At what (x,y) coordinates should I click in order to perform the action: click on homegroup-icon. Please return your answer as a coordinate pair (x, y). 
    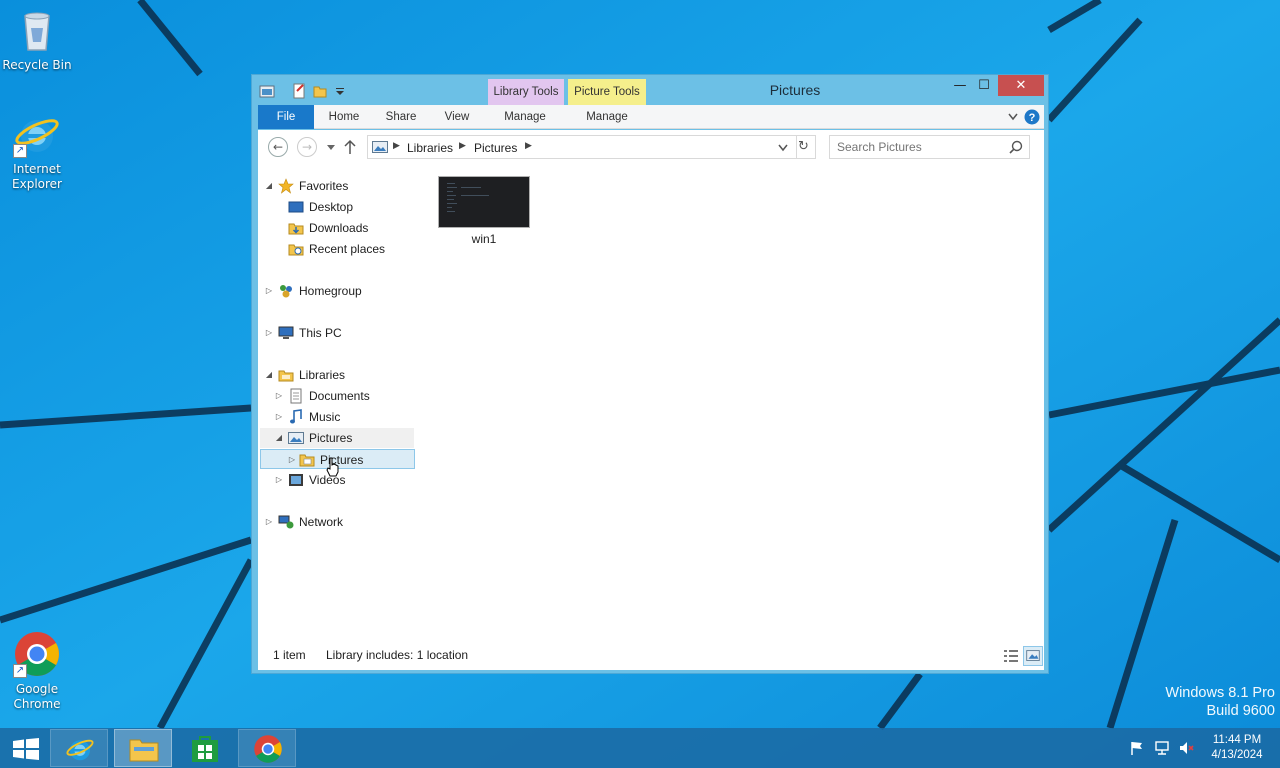
    Looking at the image, I should click on (286, 291).